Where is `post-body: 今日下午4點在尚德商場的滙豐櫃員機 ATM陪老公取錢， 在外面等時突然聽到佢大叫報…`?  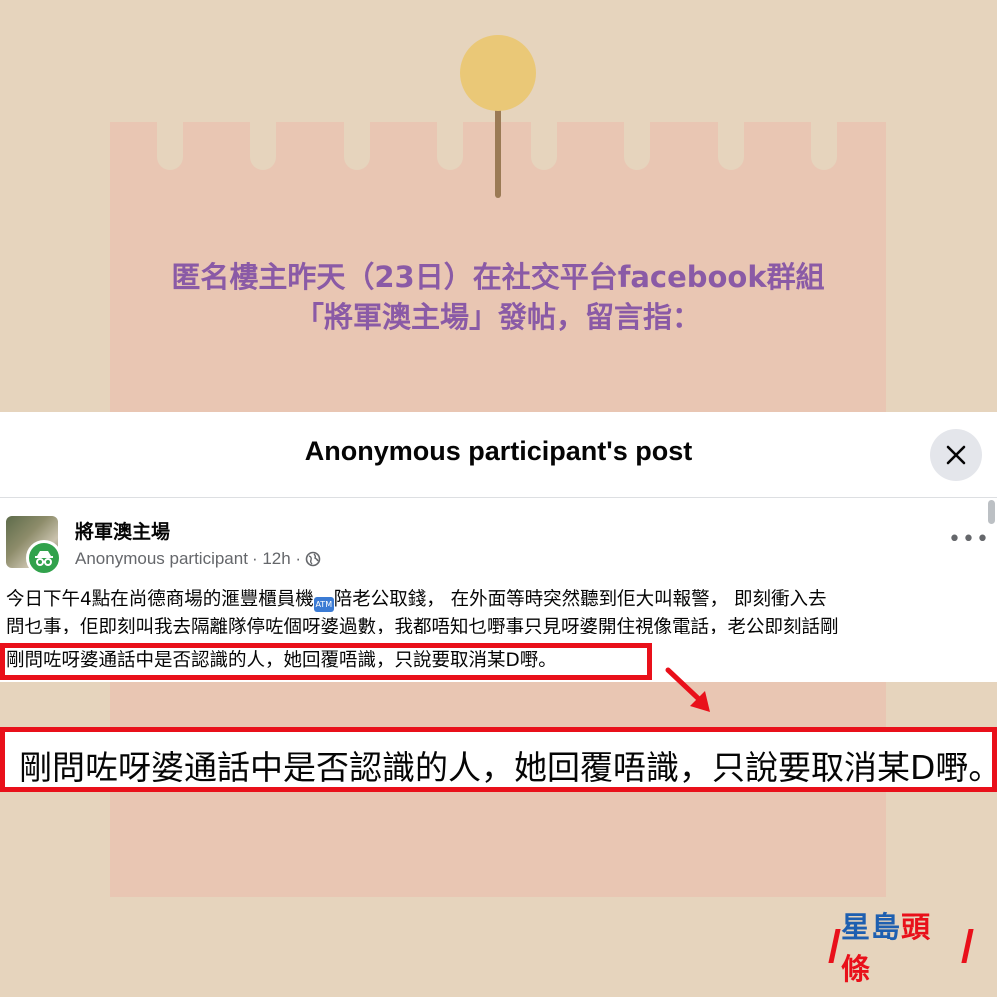 post-body: 今日下午4點在尚德商場的滙豐櫃員機 ATM陪老公取錢， 在外面等時突然聽到佢大叫報… is located at coordinates (498, 610).